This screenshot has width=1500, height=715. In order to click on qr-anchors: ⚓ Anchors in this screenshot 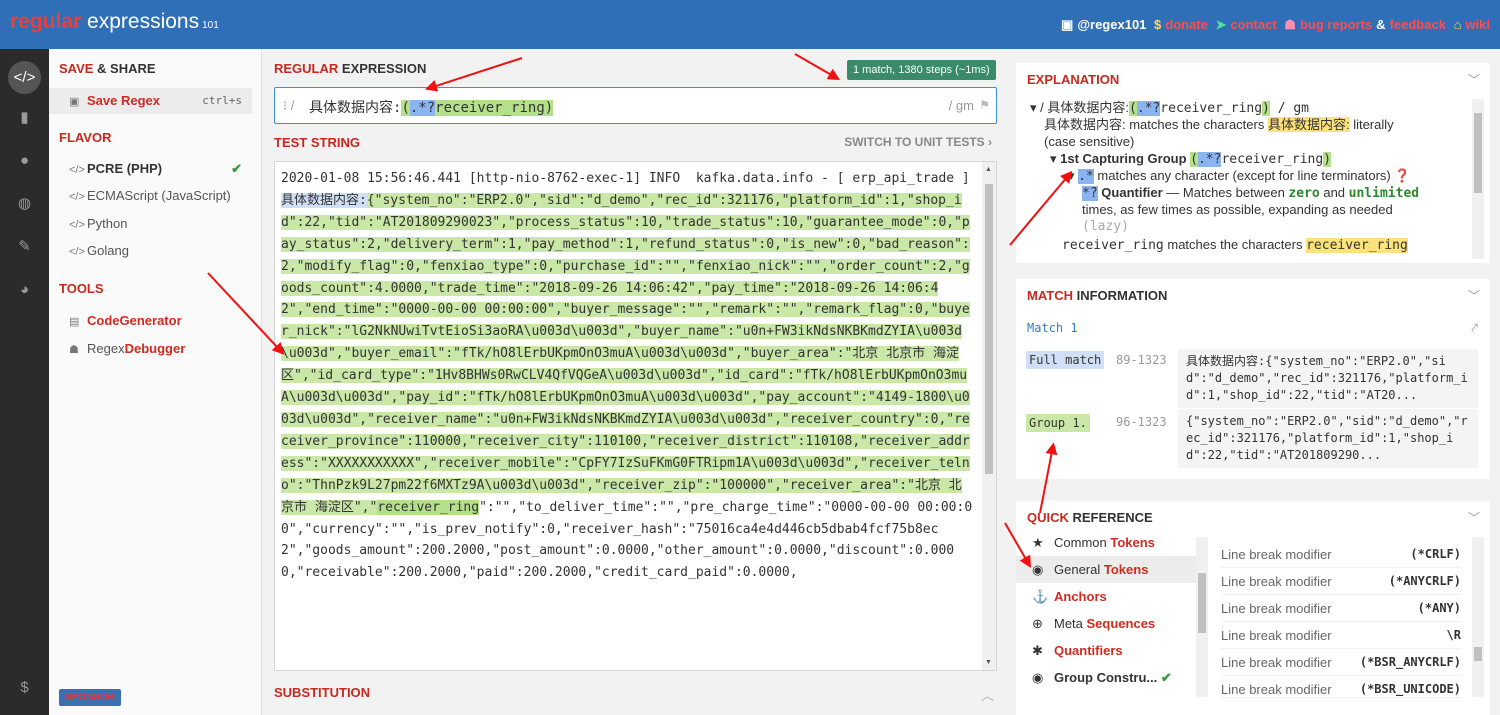, I will do `click(1111, 596)`.